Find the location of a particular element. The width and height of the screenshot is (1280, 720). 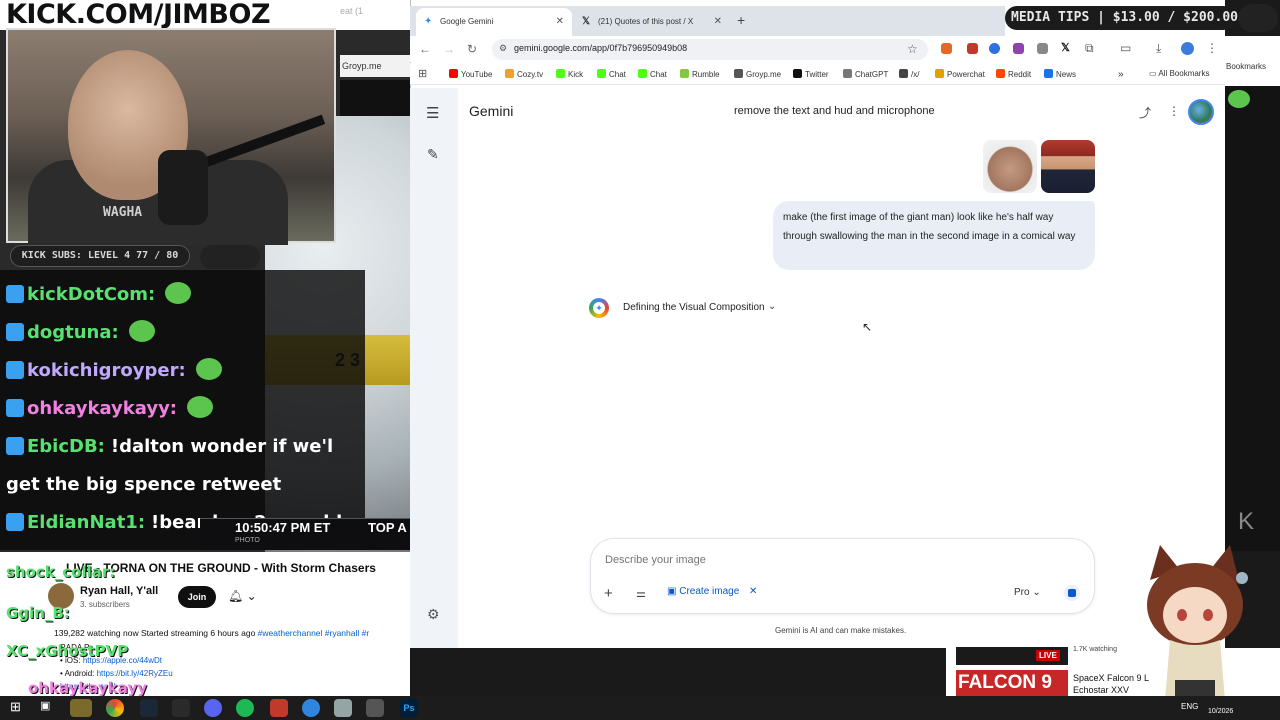

s-extension-icon is located at coordinates (1042, 48).